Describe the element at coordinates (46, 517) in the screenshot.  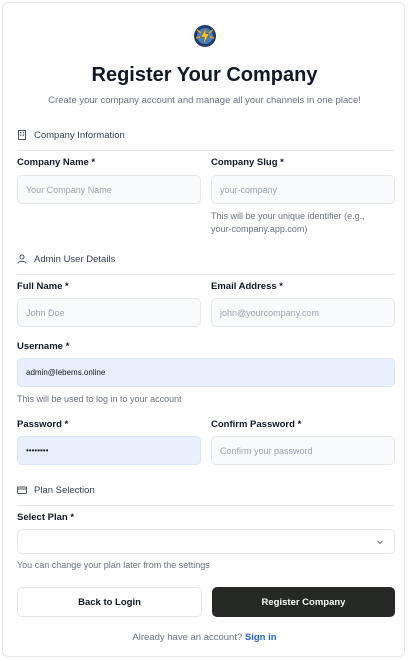
I see `select-plan-label: Select Plan *` at that location.